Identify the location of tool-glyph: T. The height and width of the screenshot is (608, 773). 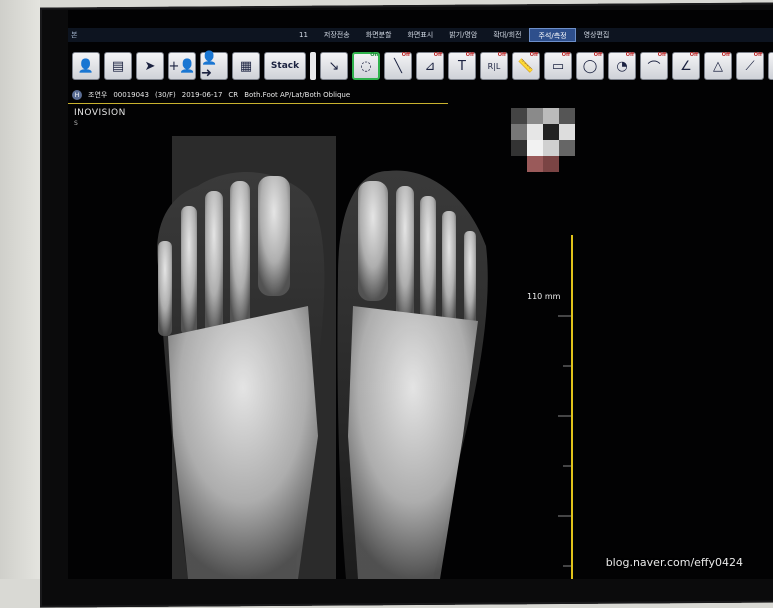
(462, 66).